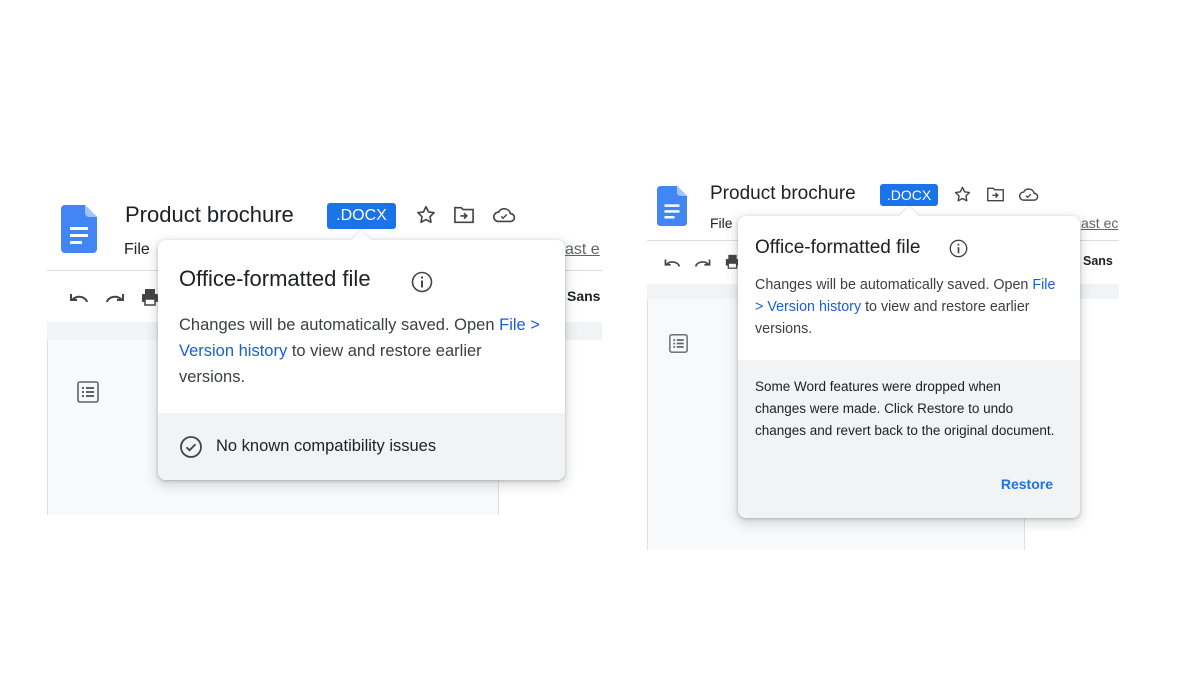  What do you see at coordinates (191, 447) in the screenshot?
I see `check-circle-icon` at bounding box center [191, 447].